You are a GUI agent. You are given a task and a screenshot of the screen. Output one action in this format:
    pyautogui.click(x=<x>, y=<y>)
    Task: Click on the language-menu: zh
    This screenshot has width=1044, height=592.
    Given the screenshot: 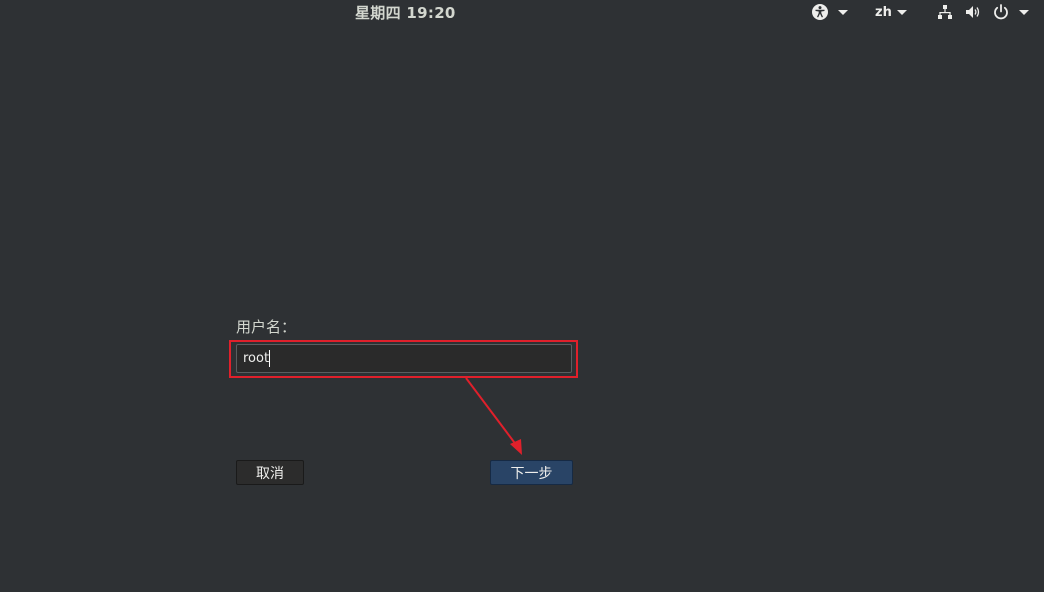 What is the action you would take?
    pyautogui.click(x=891, y=12)
    